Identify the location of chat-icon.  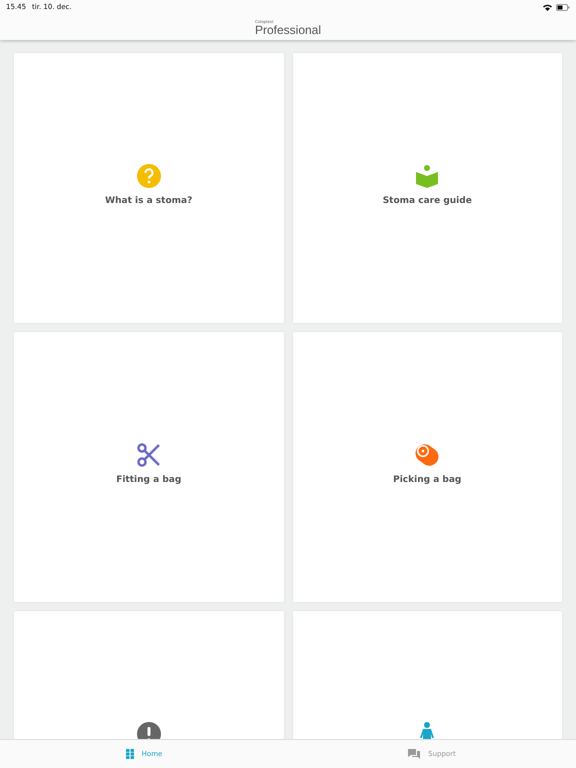
(414, 754).